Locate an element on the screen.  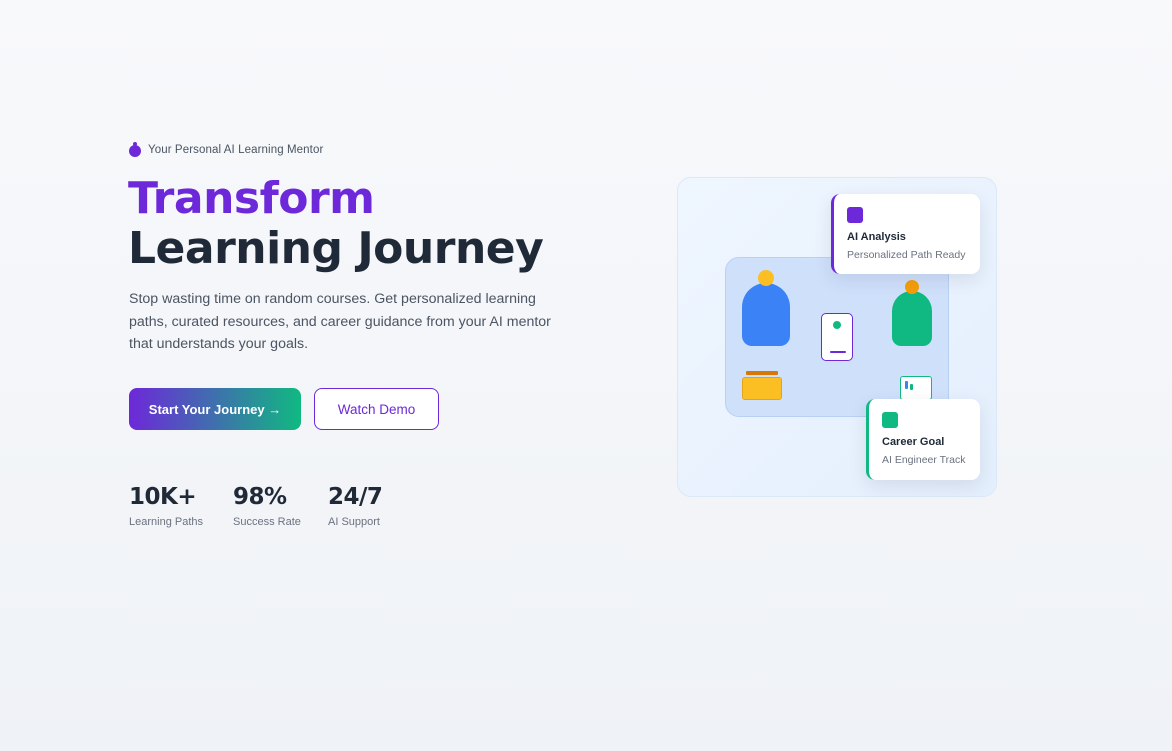
hero-eyebrow: Your Personal AI Learning Mentor is located at coordinates (226, 149).